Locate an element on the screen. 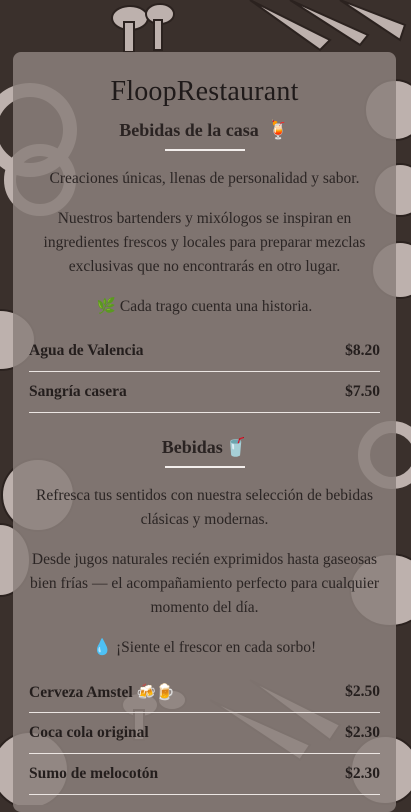  item-name: Coca cola original is located at coordinates (89, 732).